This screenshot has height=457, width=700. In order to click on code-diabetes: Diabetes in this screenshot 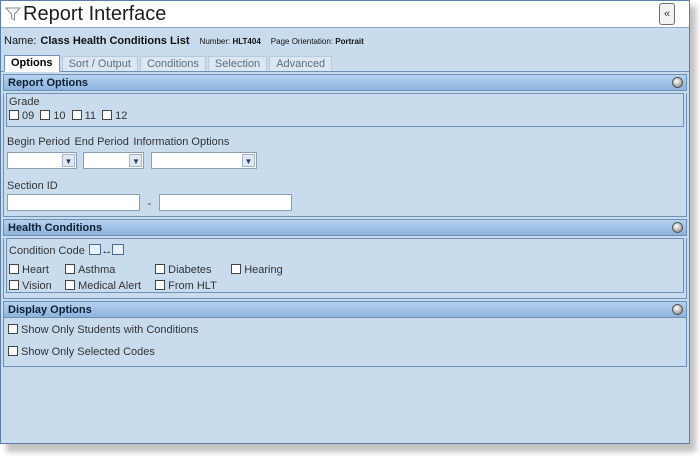, I will do `click(190, 270)`.